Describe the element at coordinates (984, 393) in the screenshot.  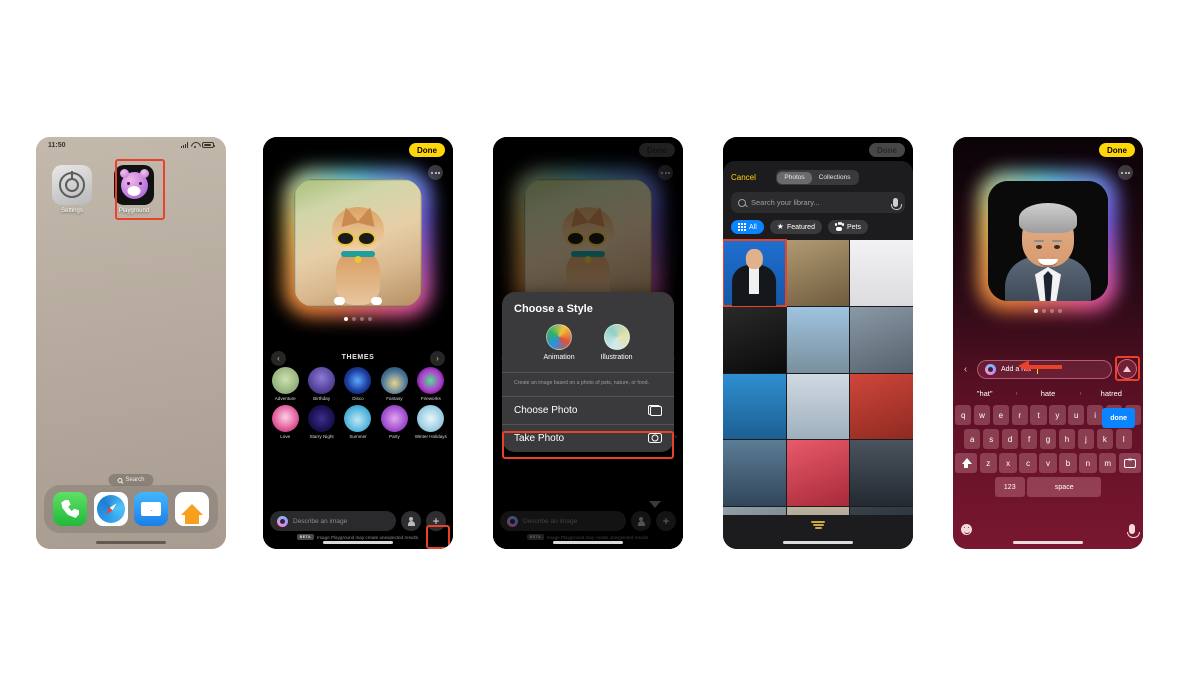
I see `prediction-0: "hat"` at that location.